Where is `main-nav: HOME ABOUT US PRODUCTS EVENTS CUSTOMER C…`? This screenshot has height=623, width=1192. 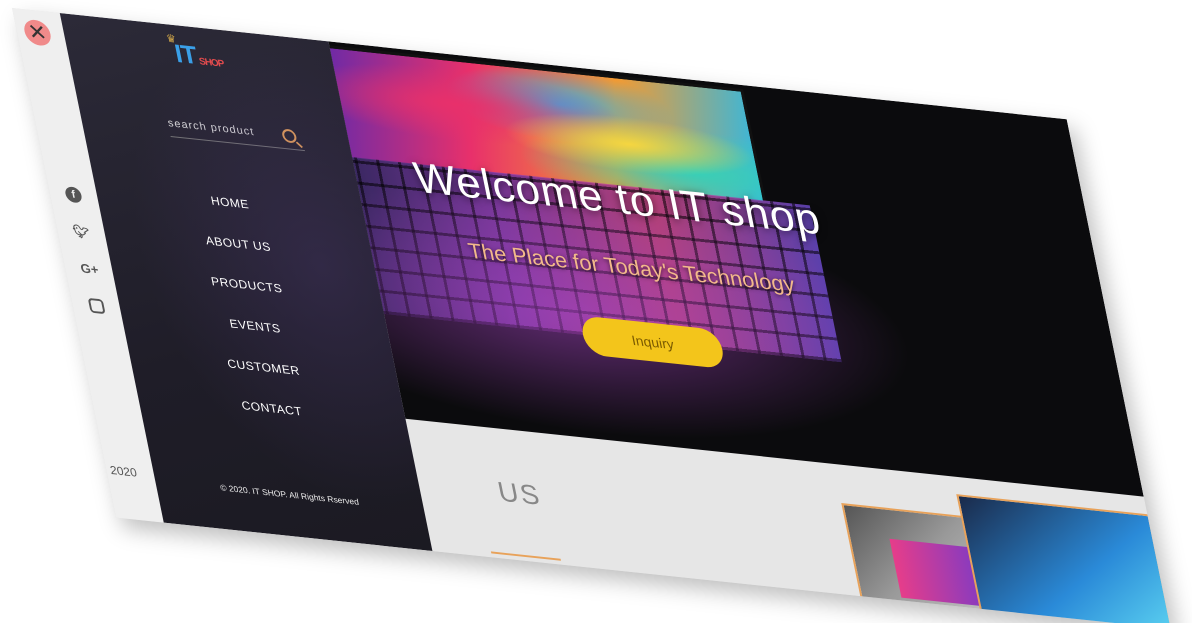 main-nav: HOME ABOUT US PRODUCTS EVENTS CUSTOMER C… is located at coordinates (250, 306).